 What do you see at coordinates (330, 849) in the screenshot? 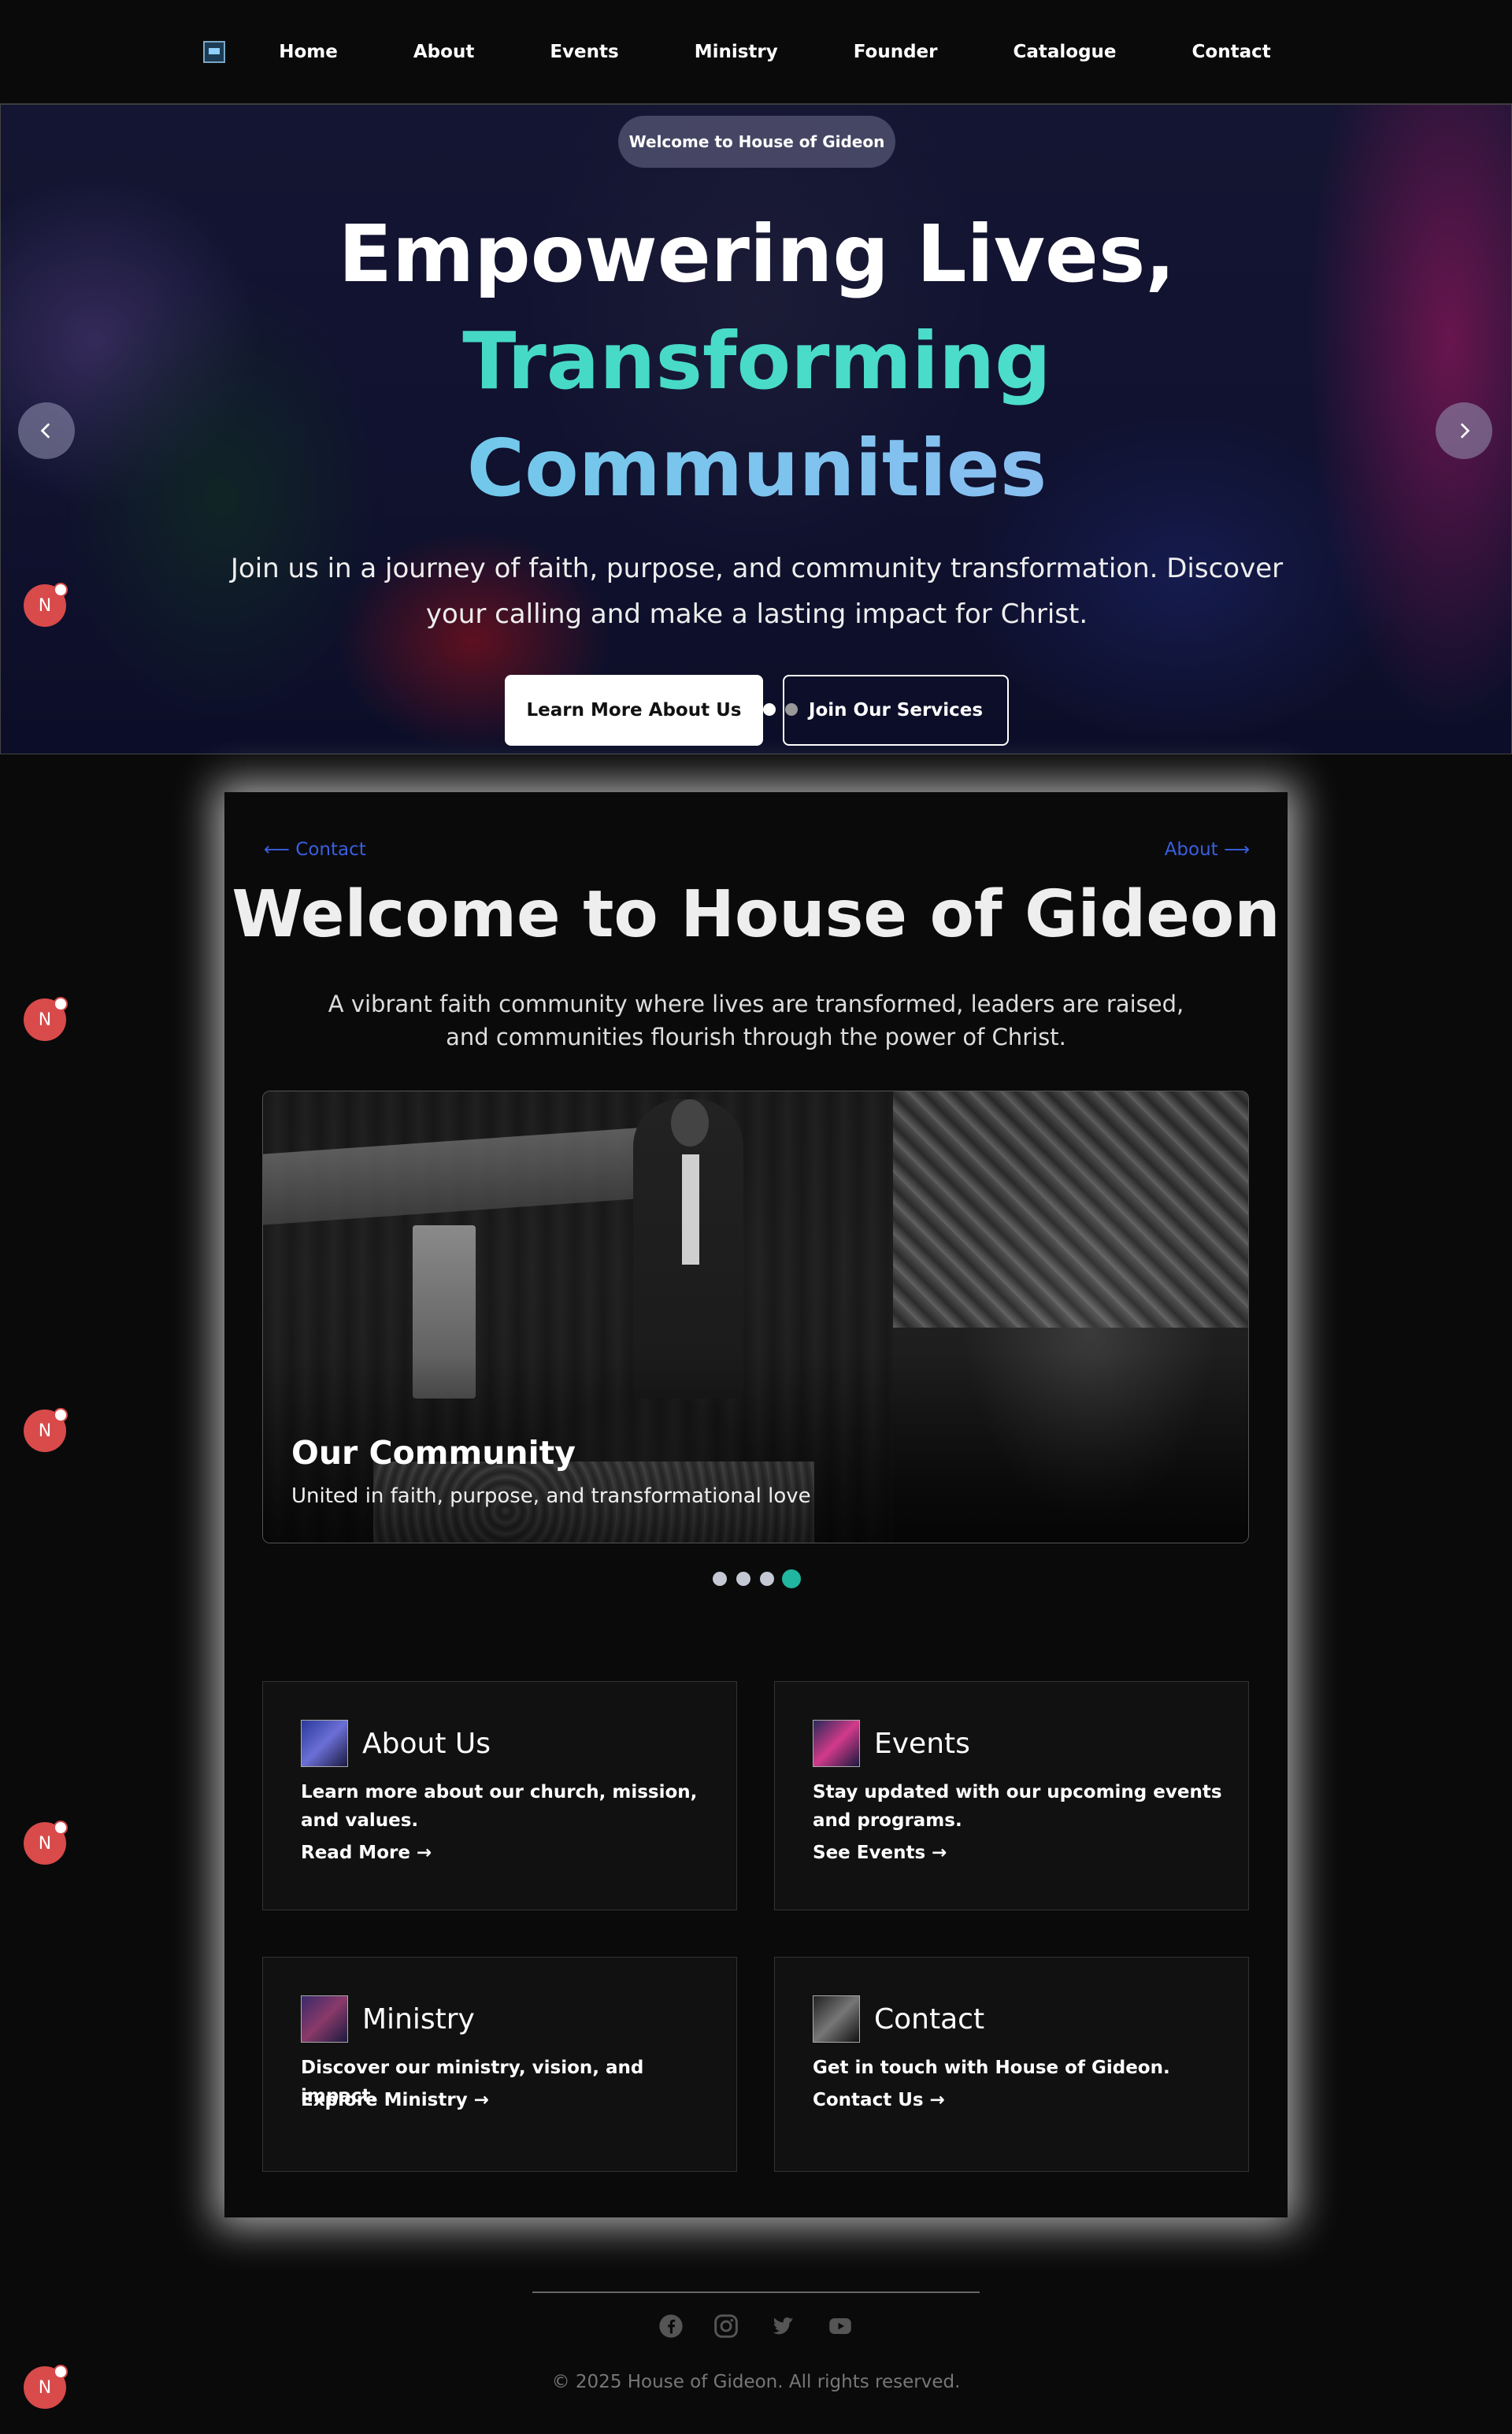
I see `prev-page-label: Contact` at bounding box center [330, 849].